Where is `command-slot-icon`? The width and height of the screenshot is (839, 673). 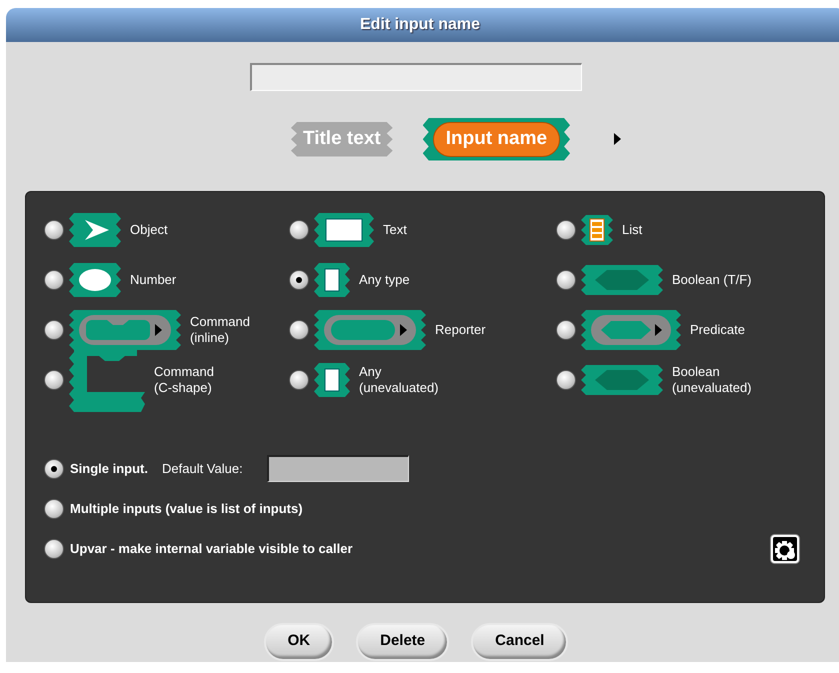
command-slot-icon is located at coordinates (125, 330).